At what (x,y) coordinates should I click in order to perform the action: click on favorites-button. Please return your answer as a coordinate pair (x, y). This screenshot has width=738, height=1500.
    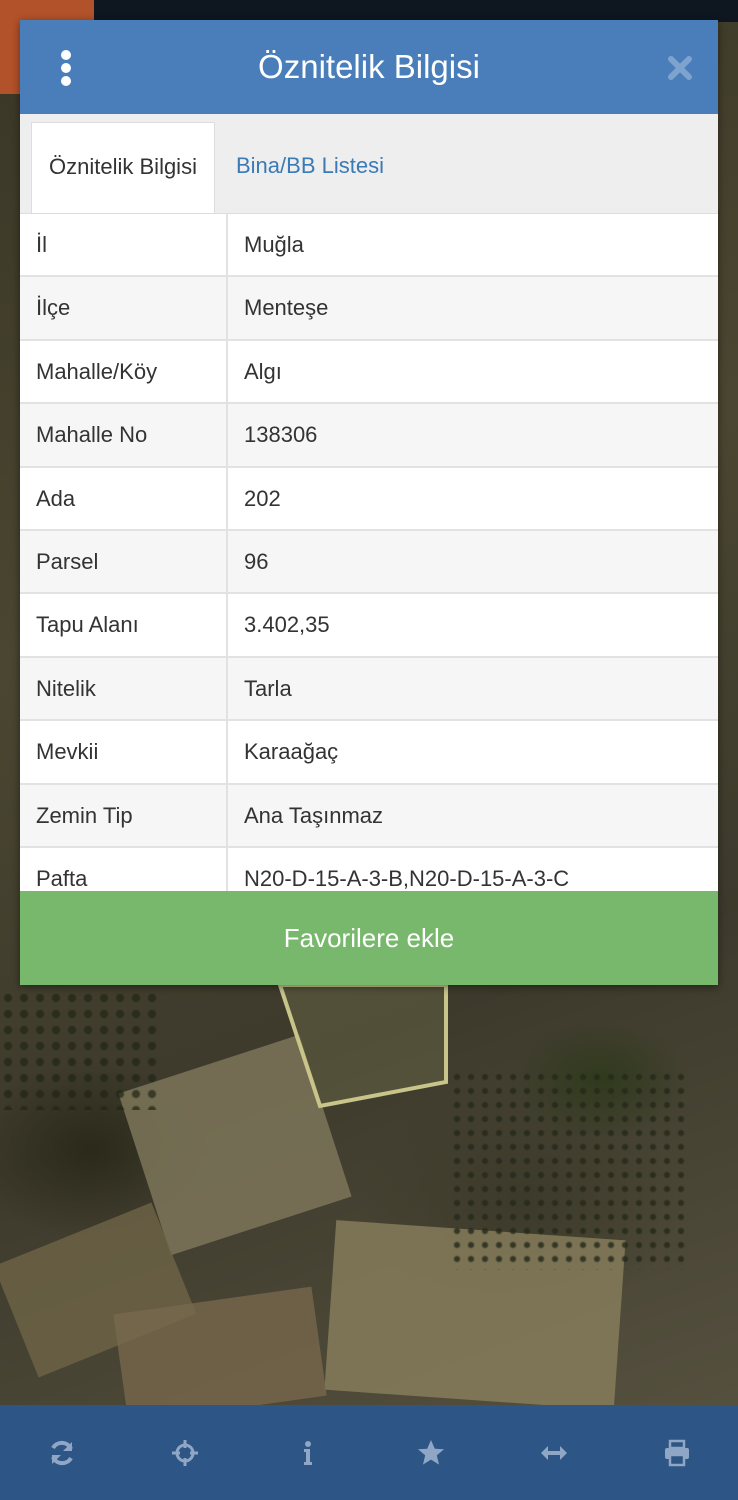
    Looking at the image, I should click on (431, 1453).